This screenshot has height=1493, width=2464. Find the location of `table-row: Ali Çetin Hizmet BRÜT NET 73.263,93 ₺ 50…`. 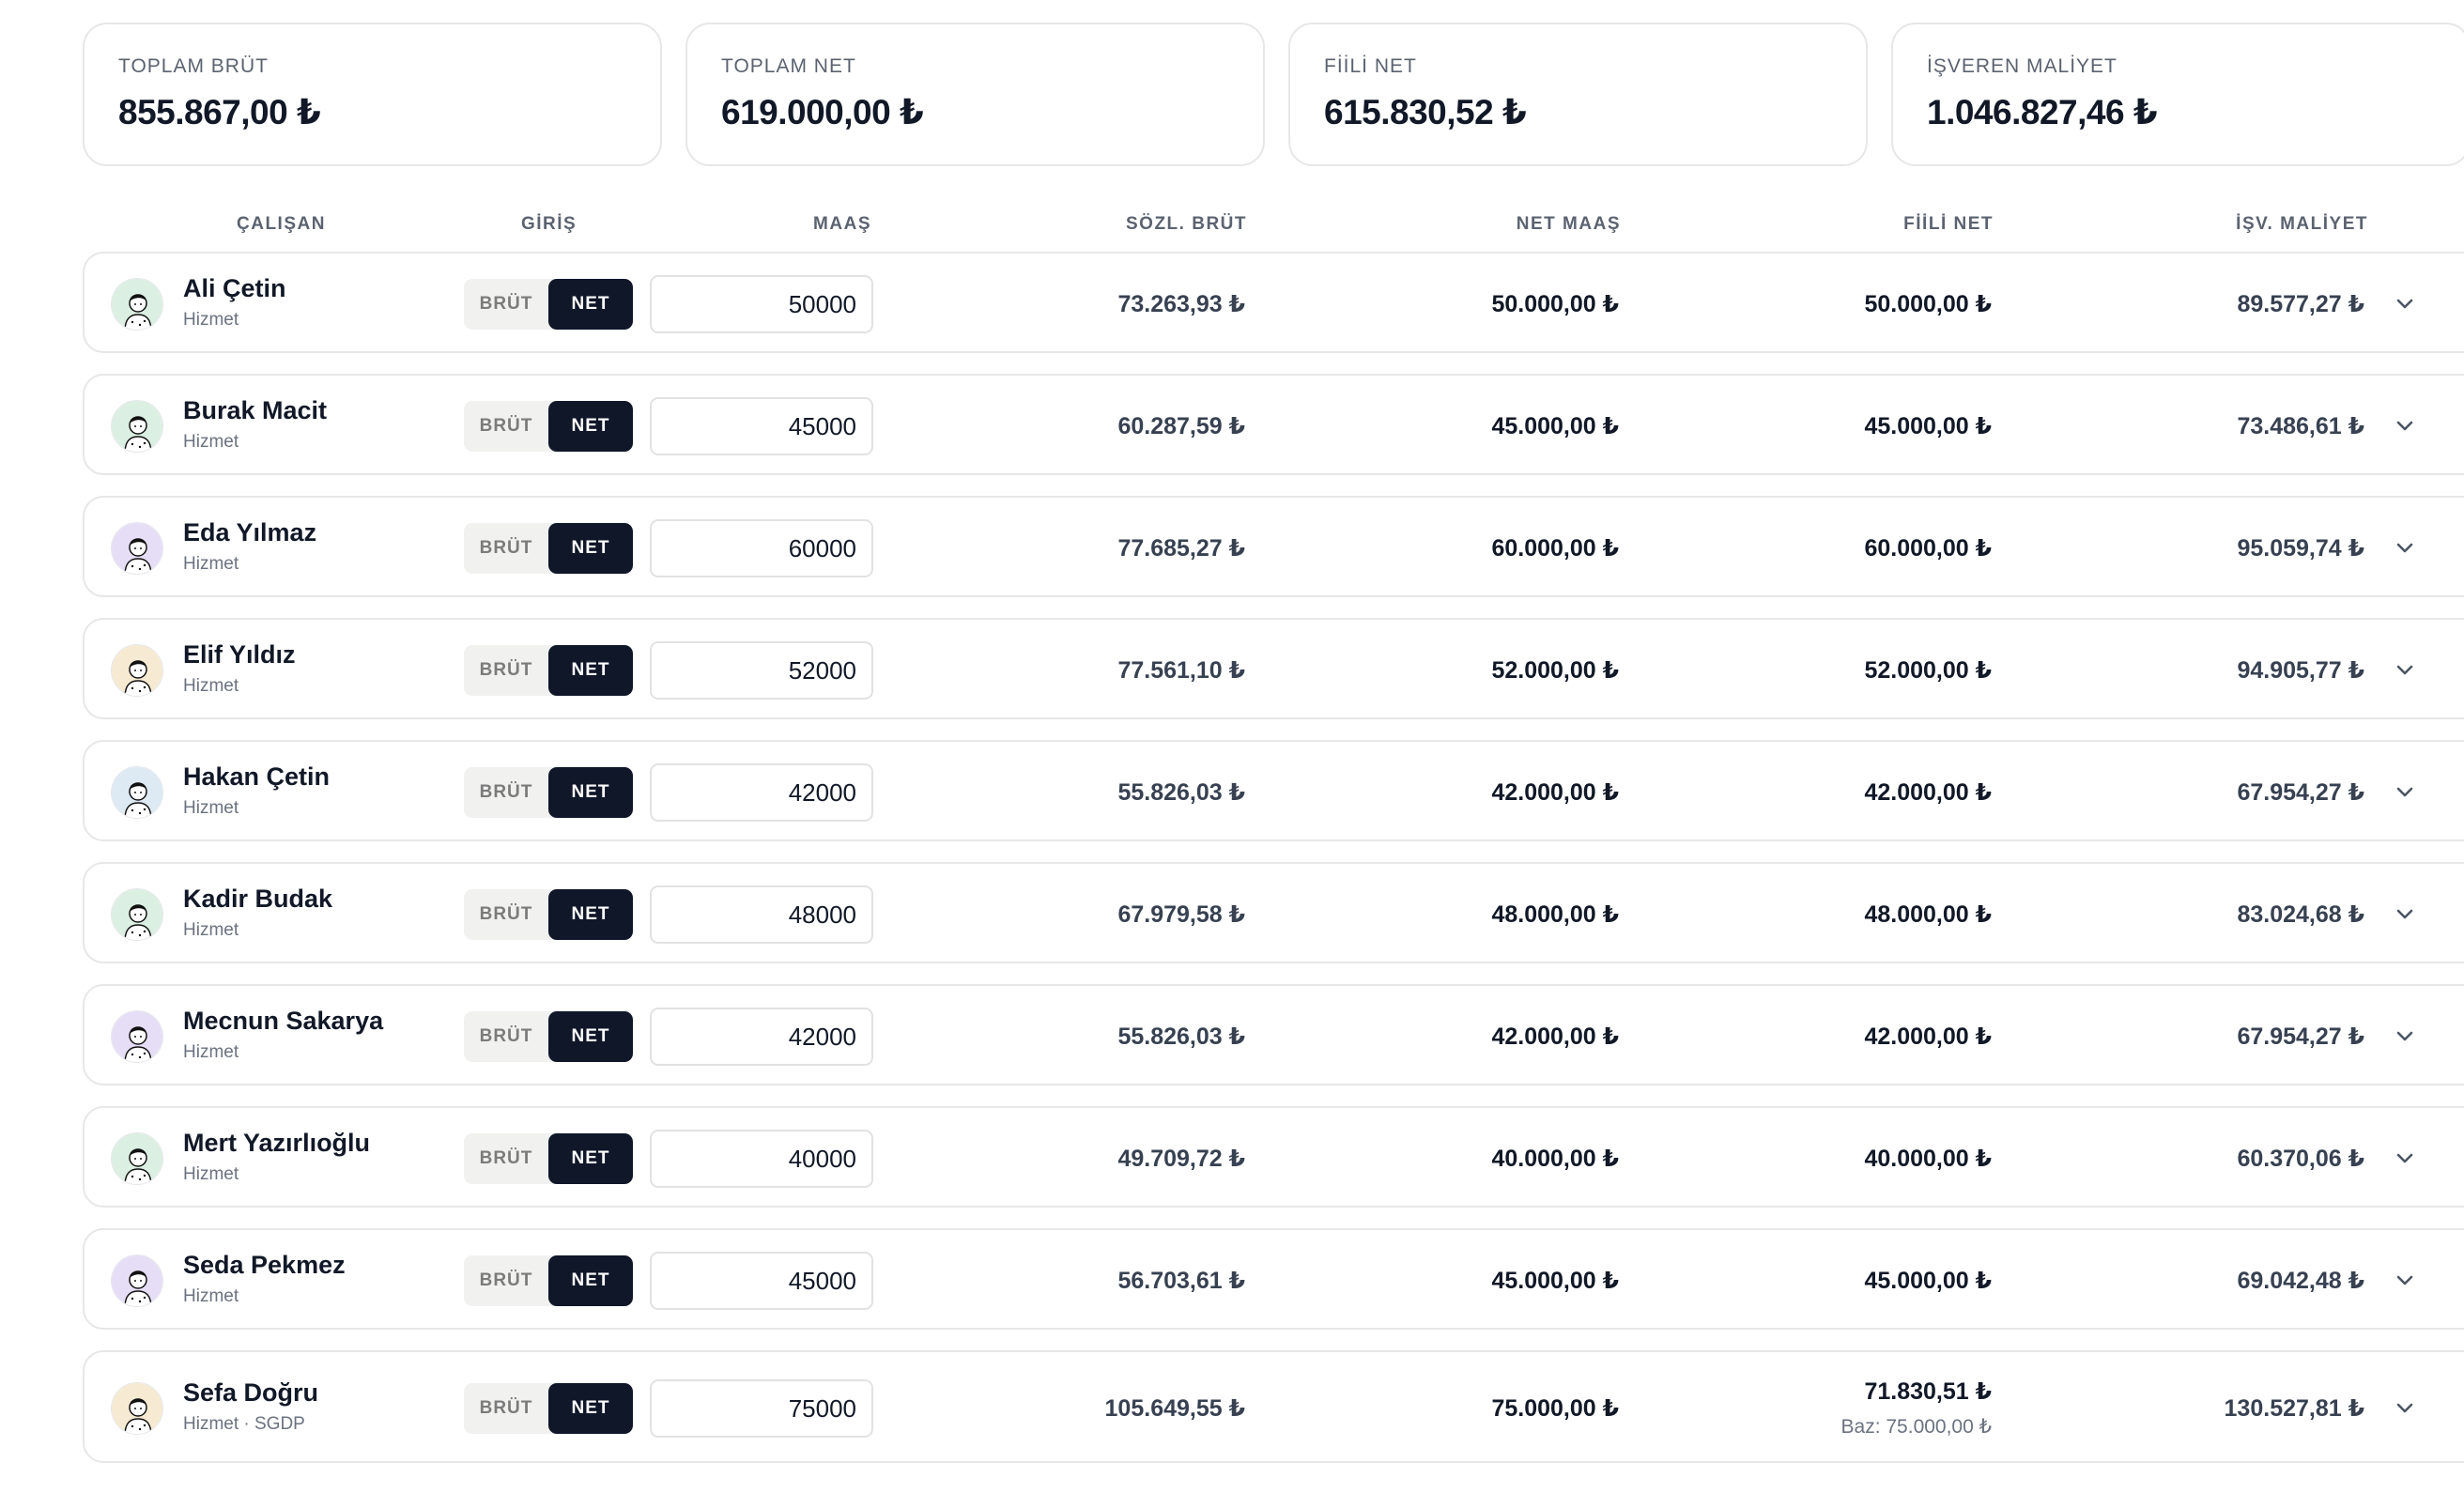

table-row: Ali Çetin Hizmet BRÜT NET 73.263,93 ₺ 50… is located at coordinates (1273, 302).